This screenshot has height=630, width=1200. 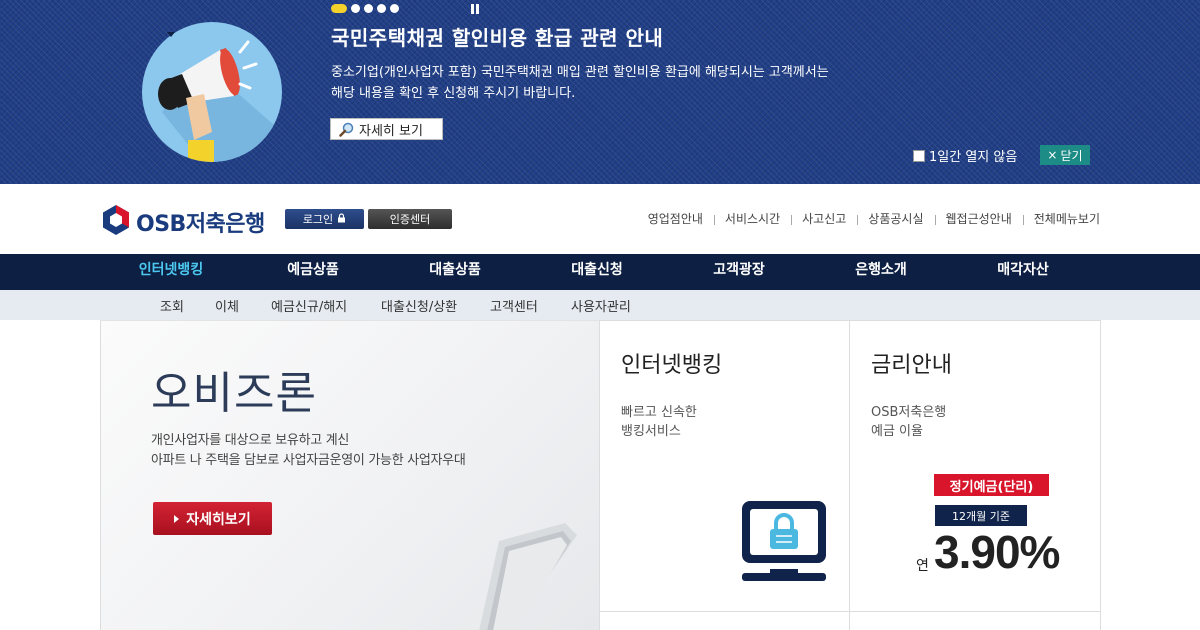 I want to click on slide-indicator, so click(x=365, y=8).